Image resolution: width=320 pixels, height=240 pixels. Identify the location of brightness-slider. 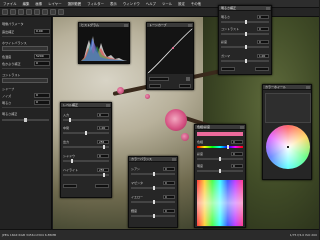
(25, 120).